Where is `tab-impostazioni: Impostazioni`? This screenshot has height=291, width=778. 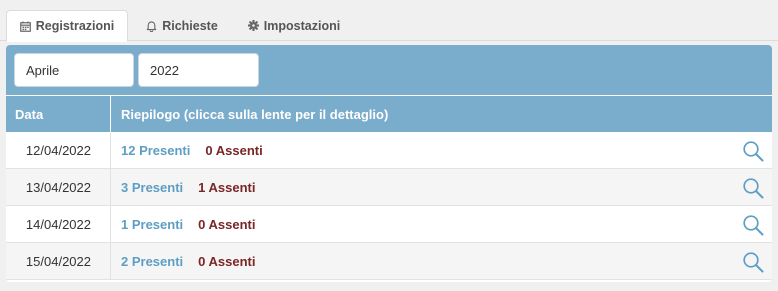
tab-impostazioni: Impostazioni is located at coordinates (294, 25).